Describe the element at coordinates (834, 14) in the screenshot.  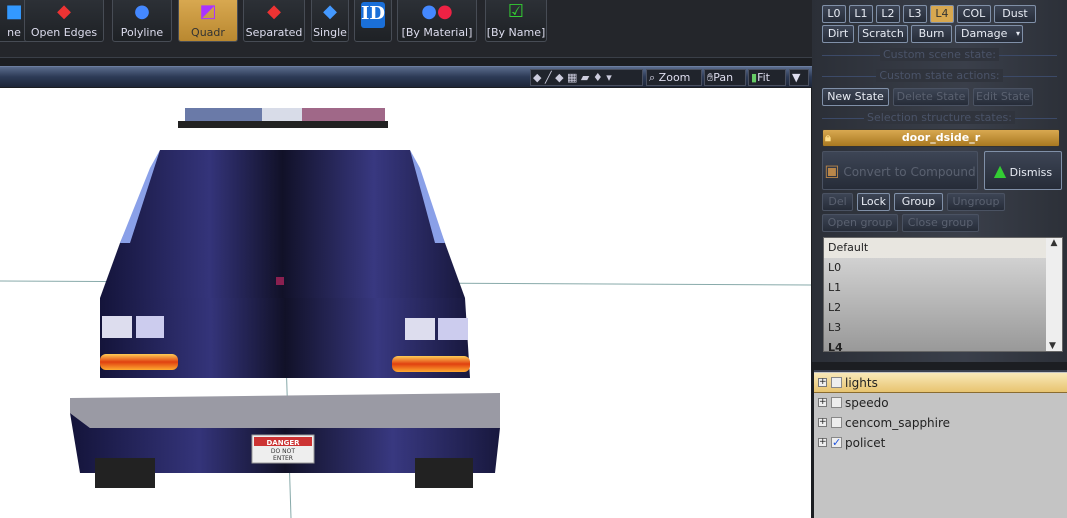
I see `lod-l0-button: L0` at that location.